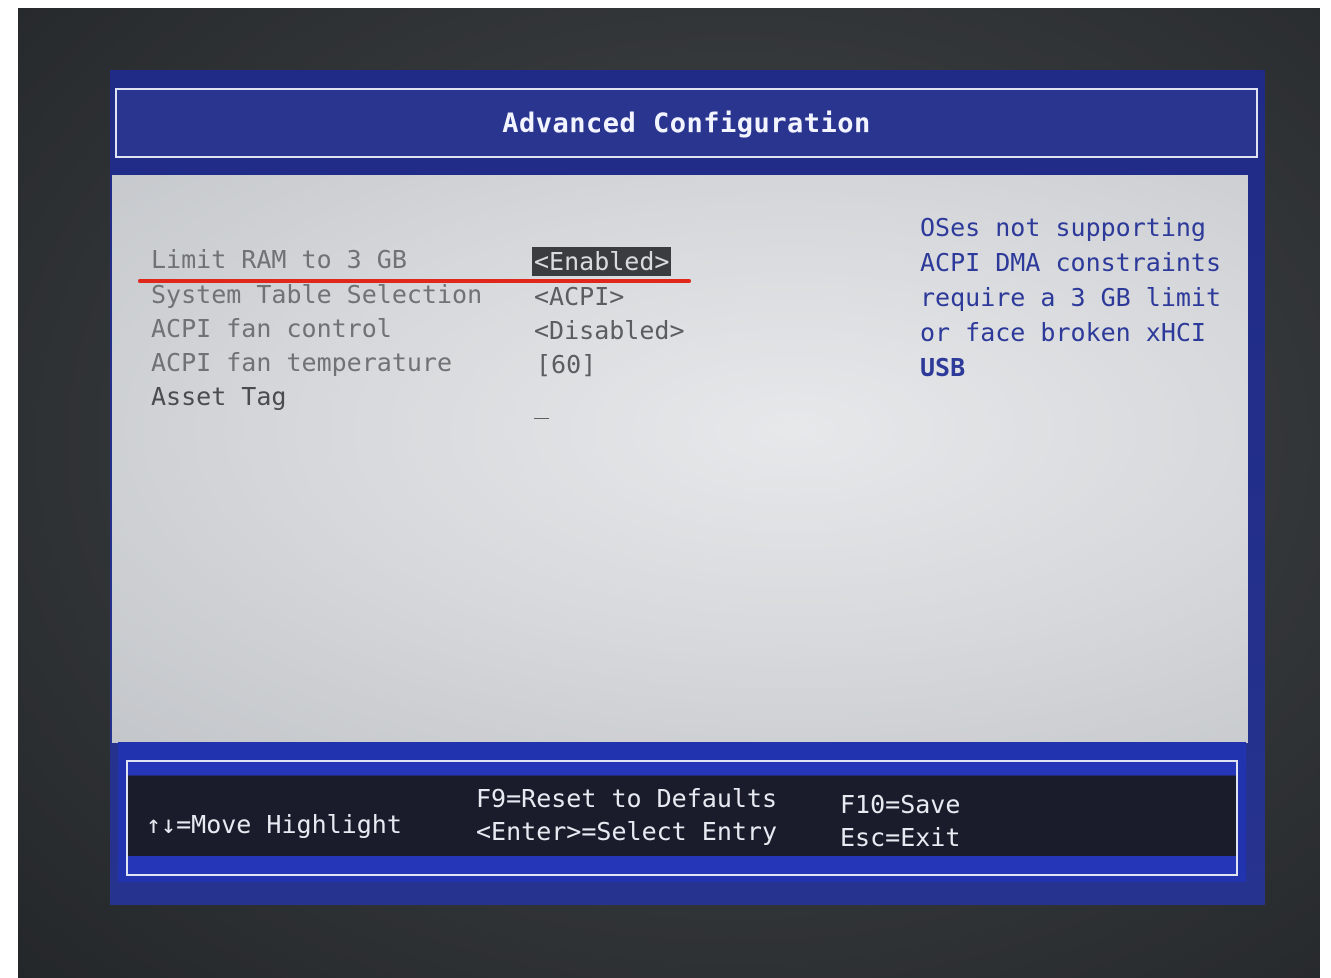  What do you see at coordinates (1071, 262) in the screenshot?
I see `help-line: ACPI DMA constraints` at bounding box center [1071, 262].